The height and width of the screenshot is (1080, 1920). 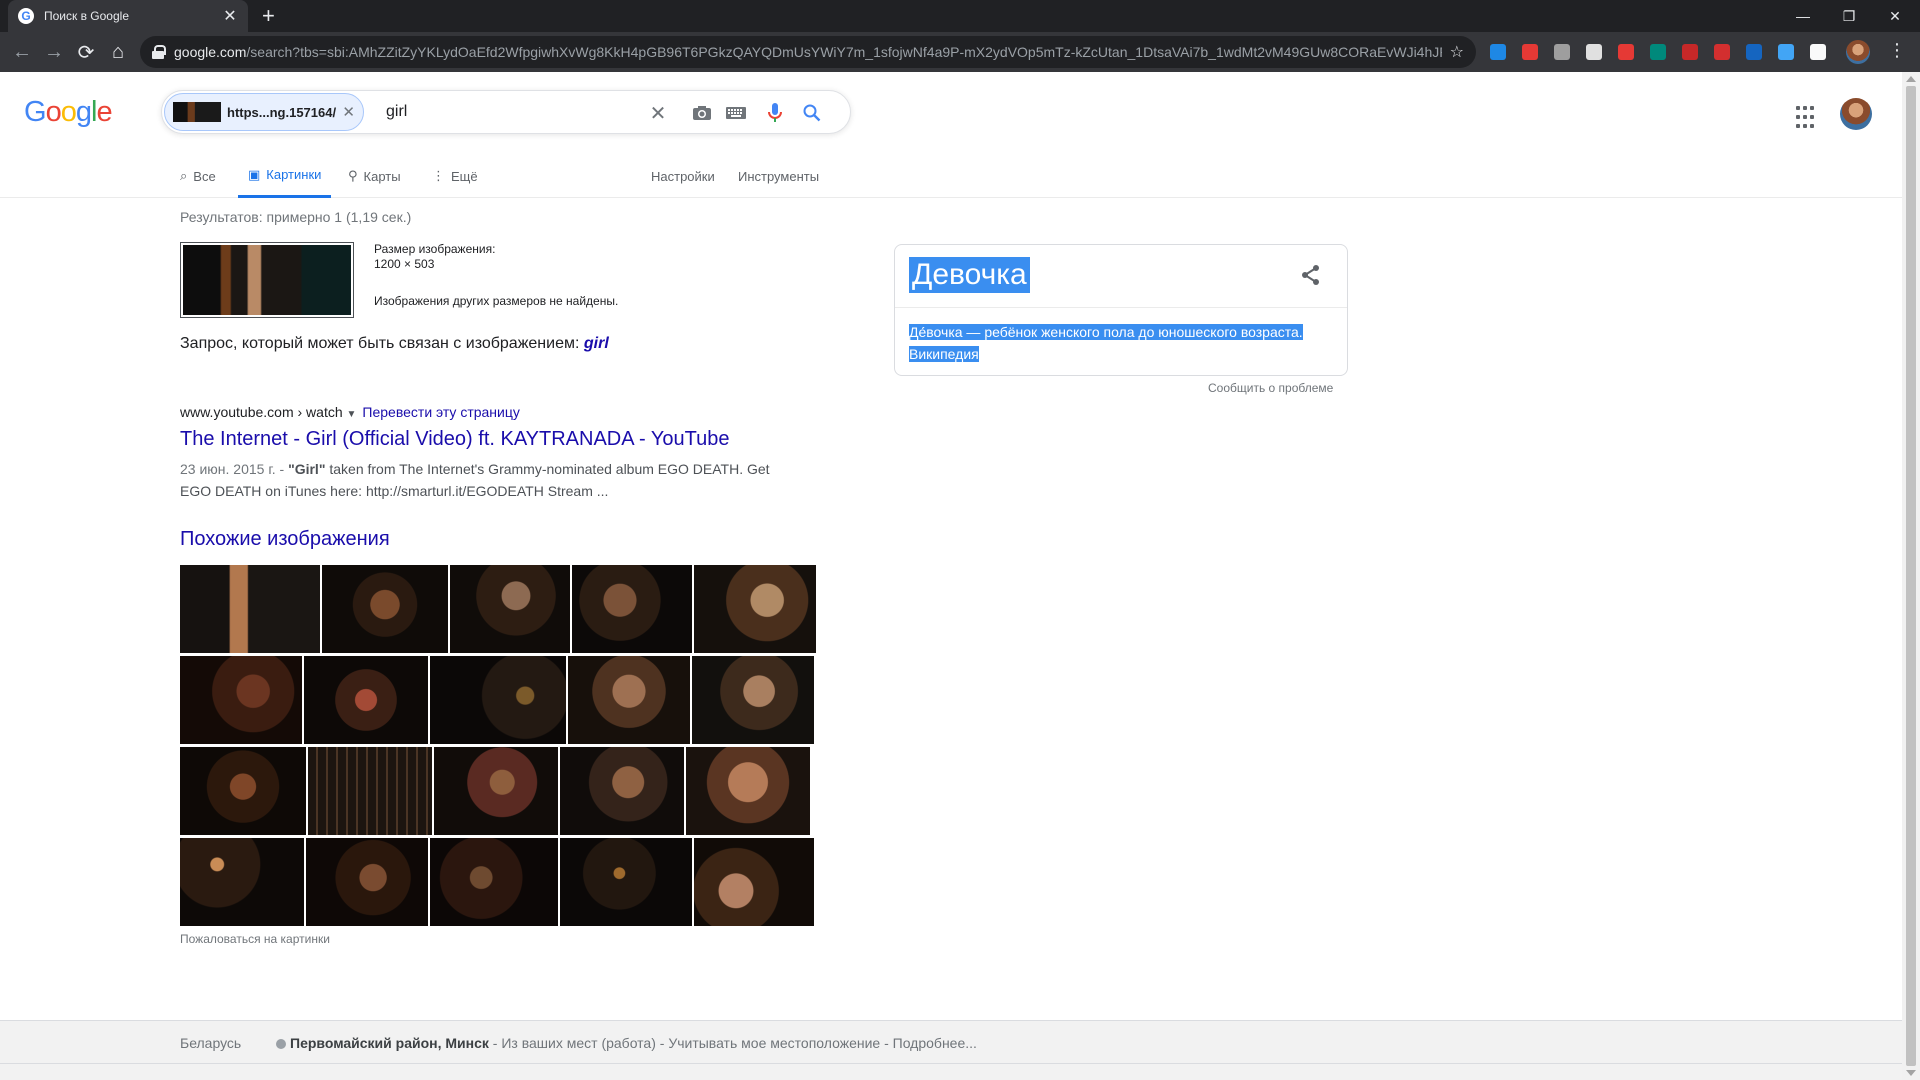 I want to click on forward-button: →, so click(x=54, y=52).